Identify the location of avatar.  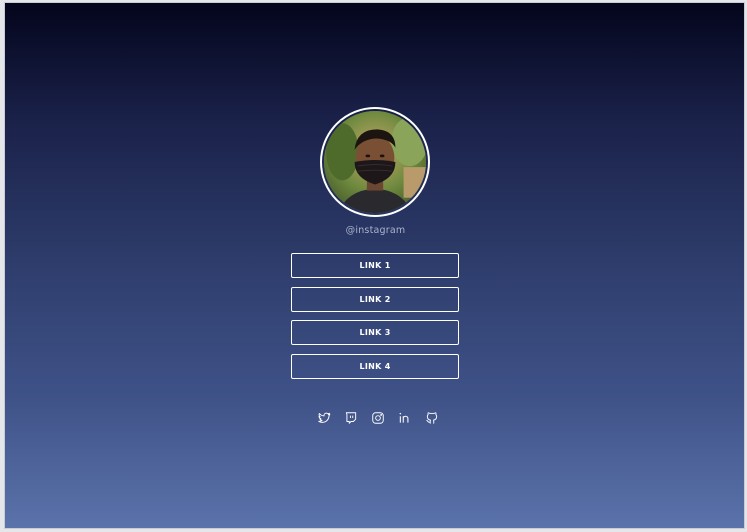
(375, 162).